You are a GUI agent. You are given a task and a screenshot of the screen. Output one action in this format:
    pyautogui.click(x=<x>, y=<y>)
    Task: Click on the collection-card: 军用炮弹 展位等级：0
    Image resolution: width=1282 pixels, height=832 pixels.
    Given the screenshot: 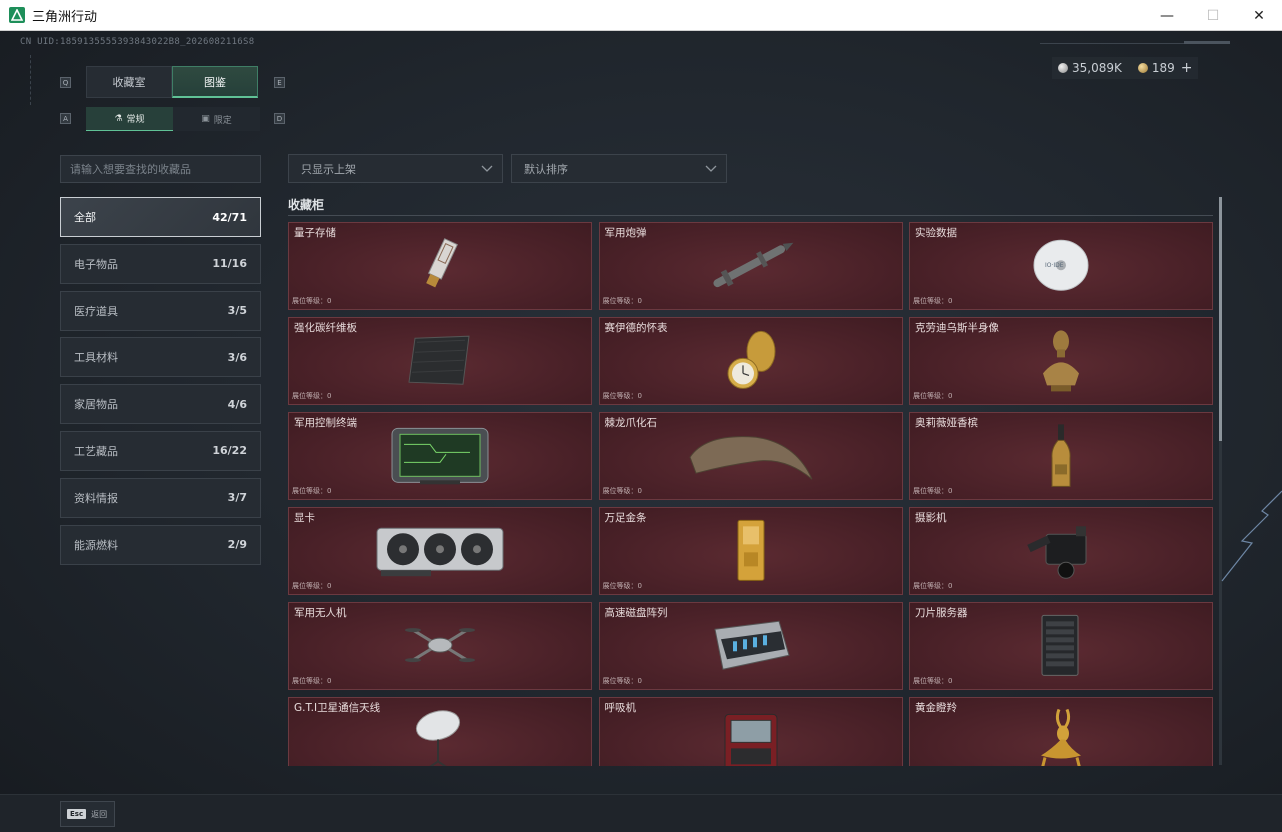 What is the action you would take?
    pyautogui.click(x=750, y=266)
    